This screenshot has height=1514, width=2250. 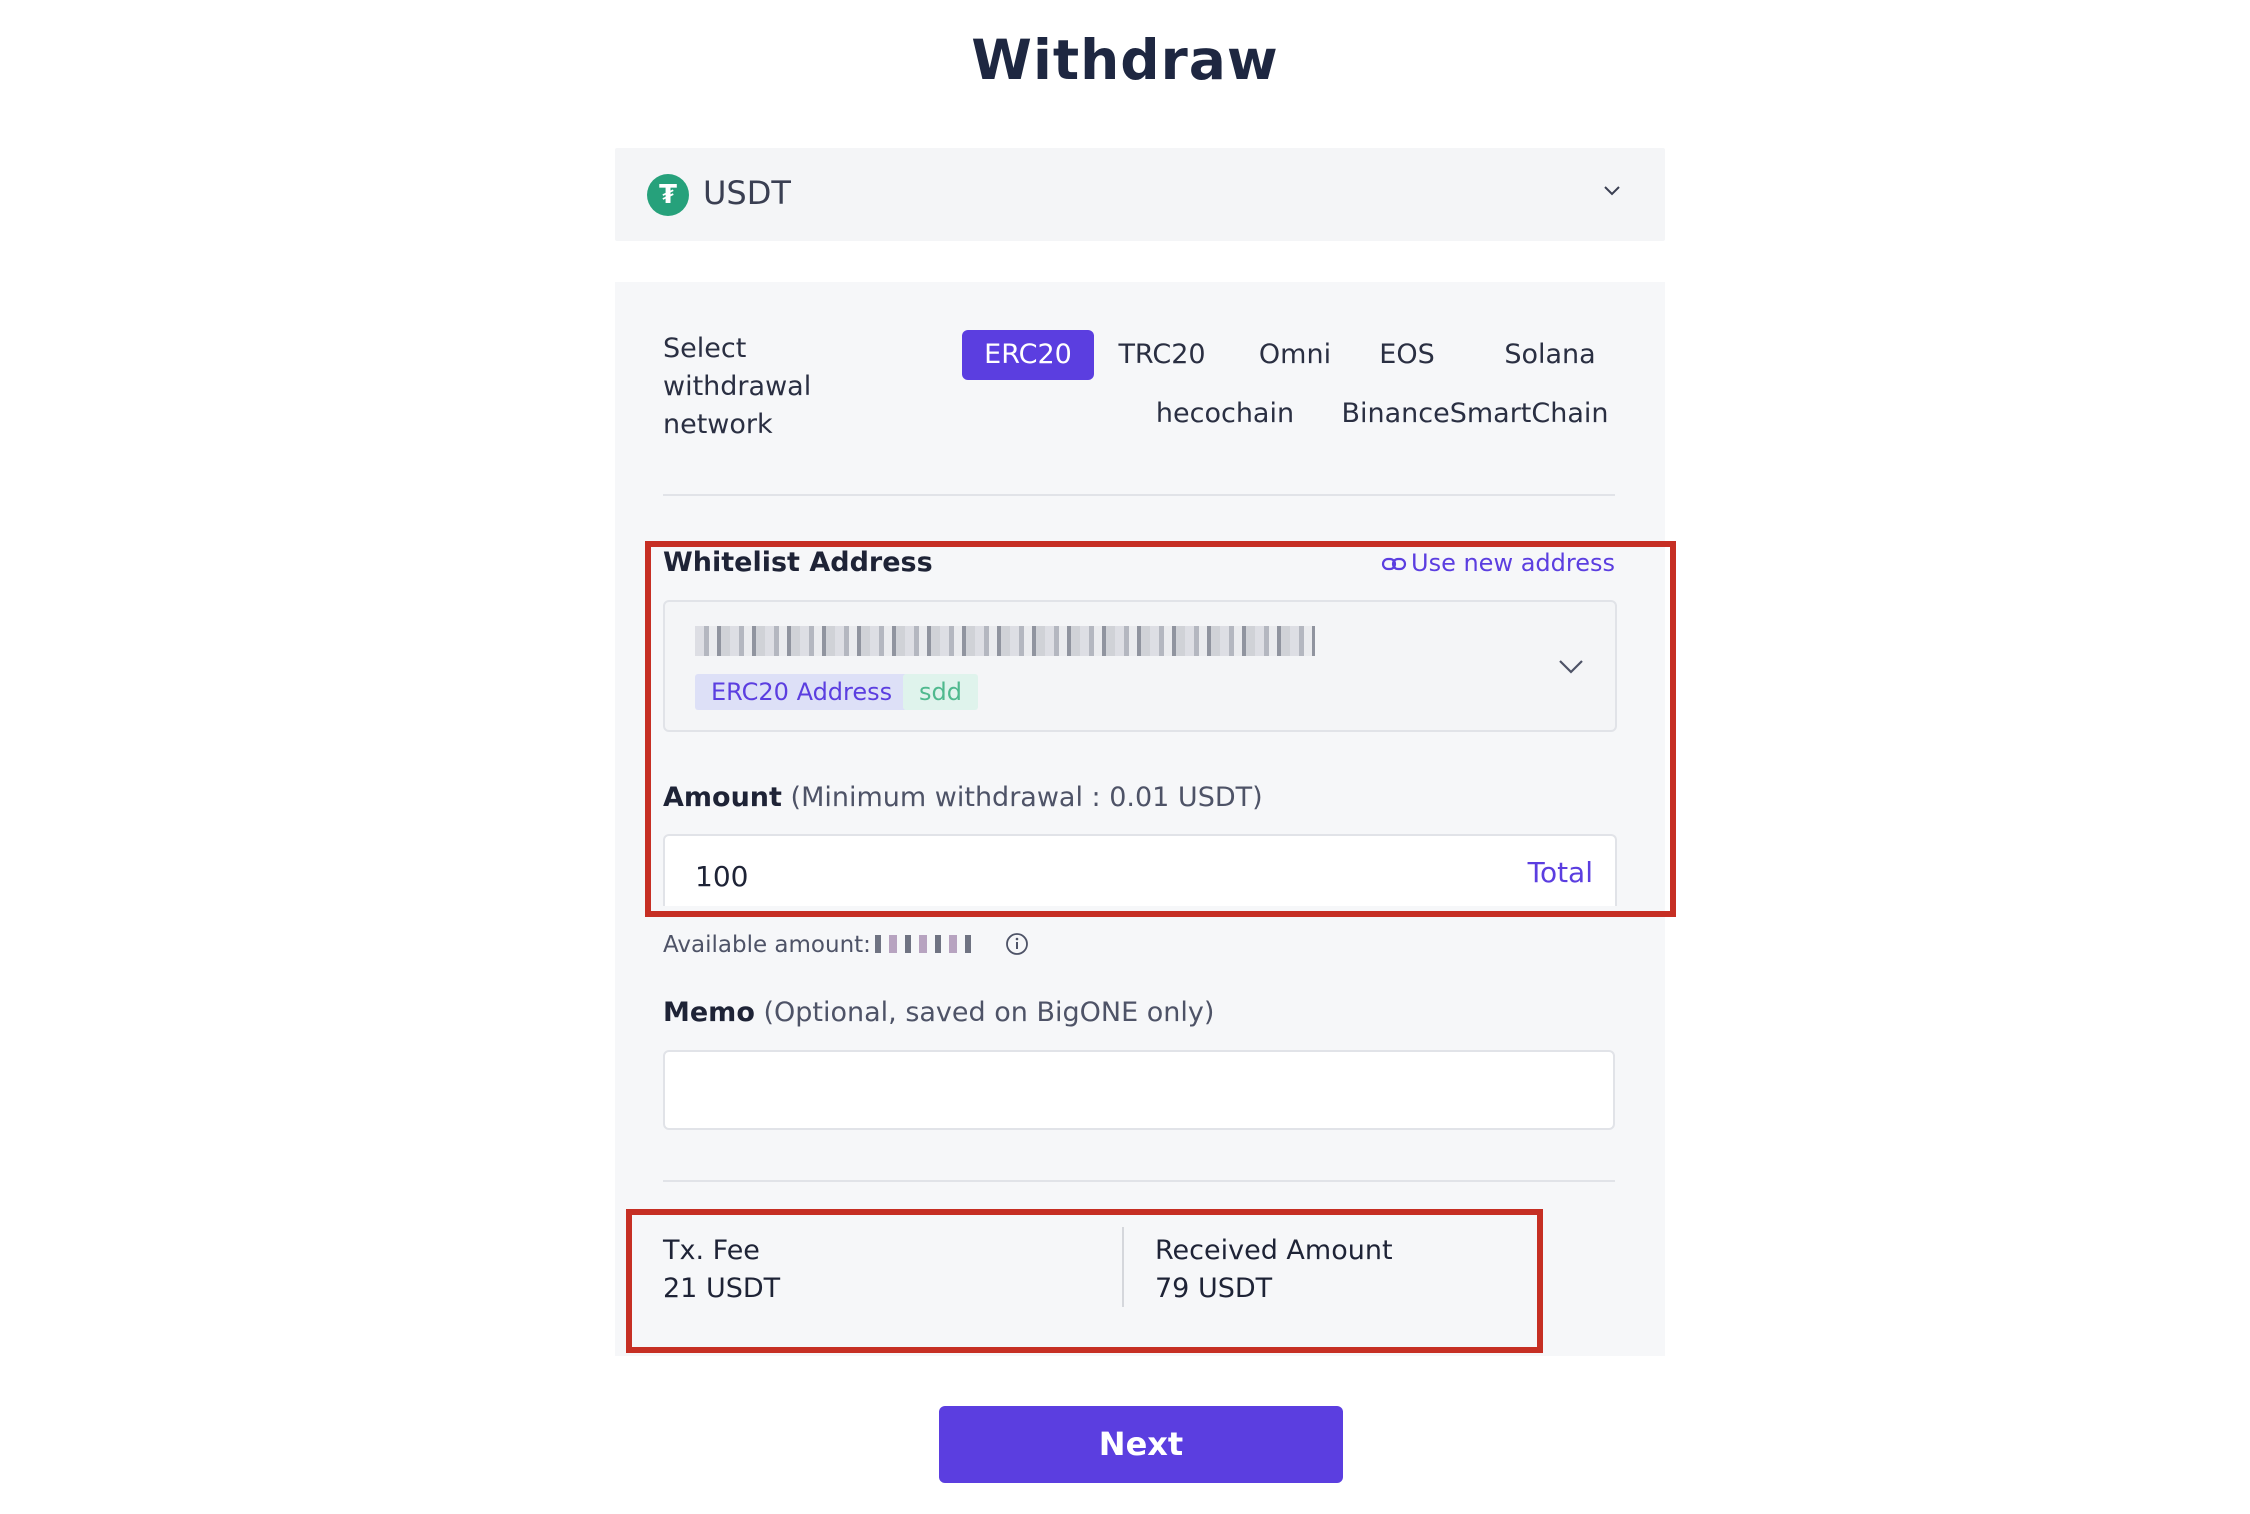 I want to click on network-option-trc20: TRC20, so click(x=1162, y=355).